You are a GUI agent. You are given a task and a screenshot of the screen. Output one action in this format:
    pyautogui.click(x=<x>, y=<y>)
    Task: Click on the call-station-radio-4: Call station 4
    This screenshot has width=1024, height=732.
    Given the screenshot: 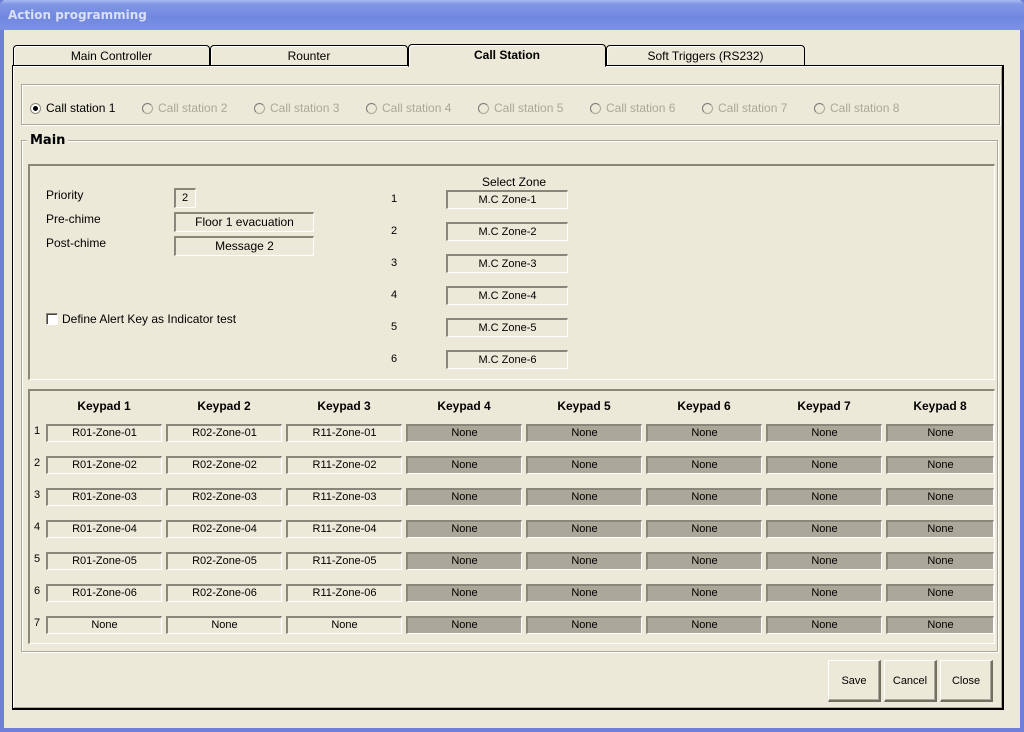 What is the action you would take?
    pyautogui.click(x=408, y=108)
    